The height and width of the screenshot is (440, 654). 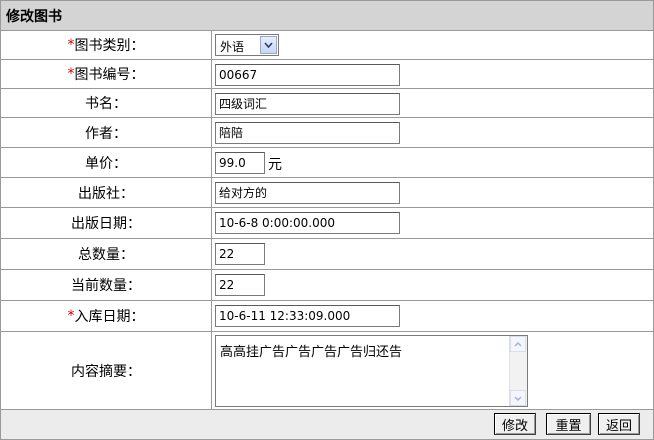 I want to click on price-unit: 元, so click(x=275, y=165).